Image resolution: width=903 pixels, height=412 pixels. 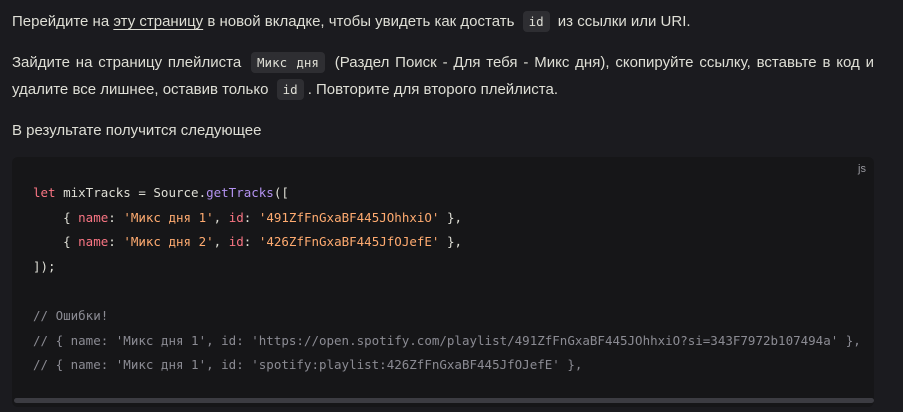 I want to click on string: 'Микс дня 1', so click(x=168, y=217).